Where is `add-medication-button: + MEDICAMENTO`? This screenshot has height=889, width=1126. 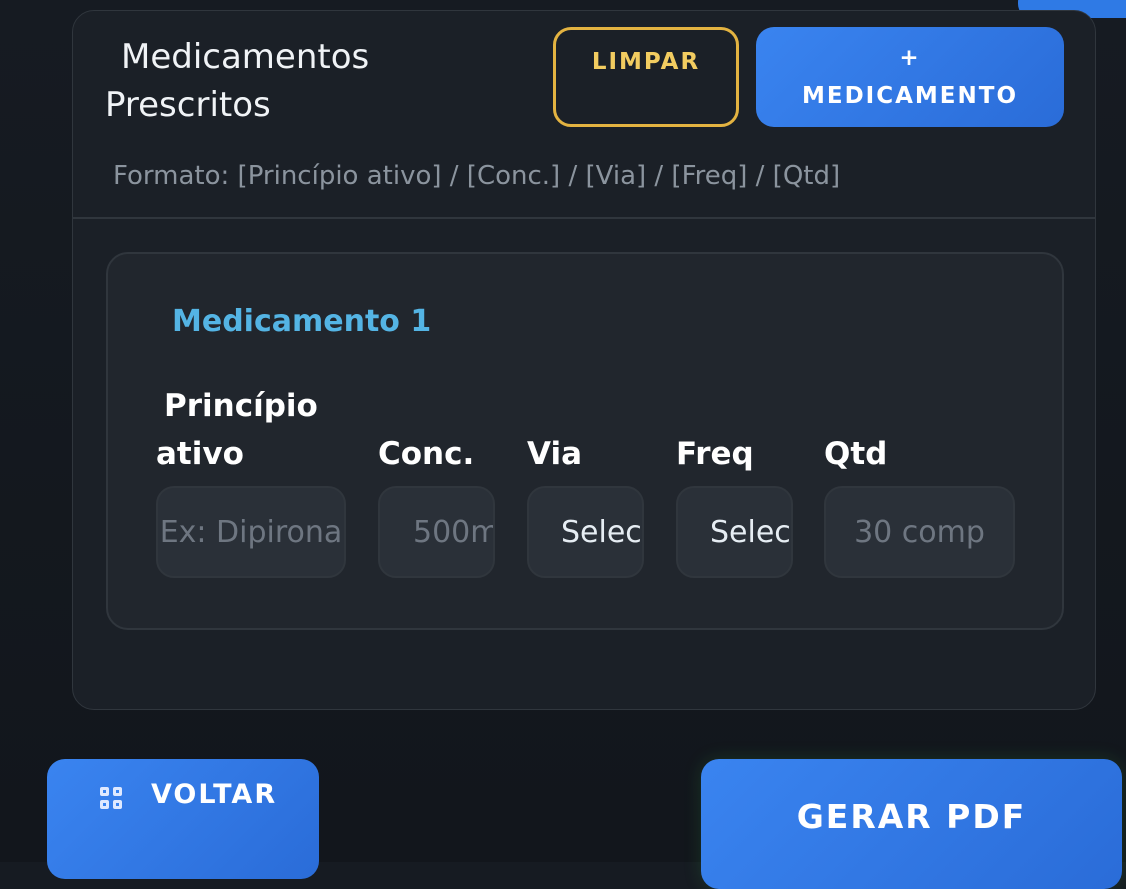
add-medication-button: + MEDICAMENTO is located at coordinates (910, 77).